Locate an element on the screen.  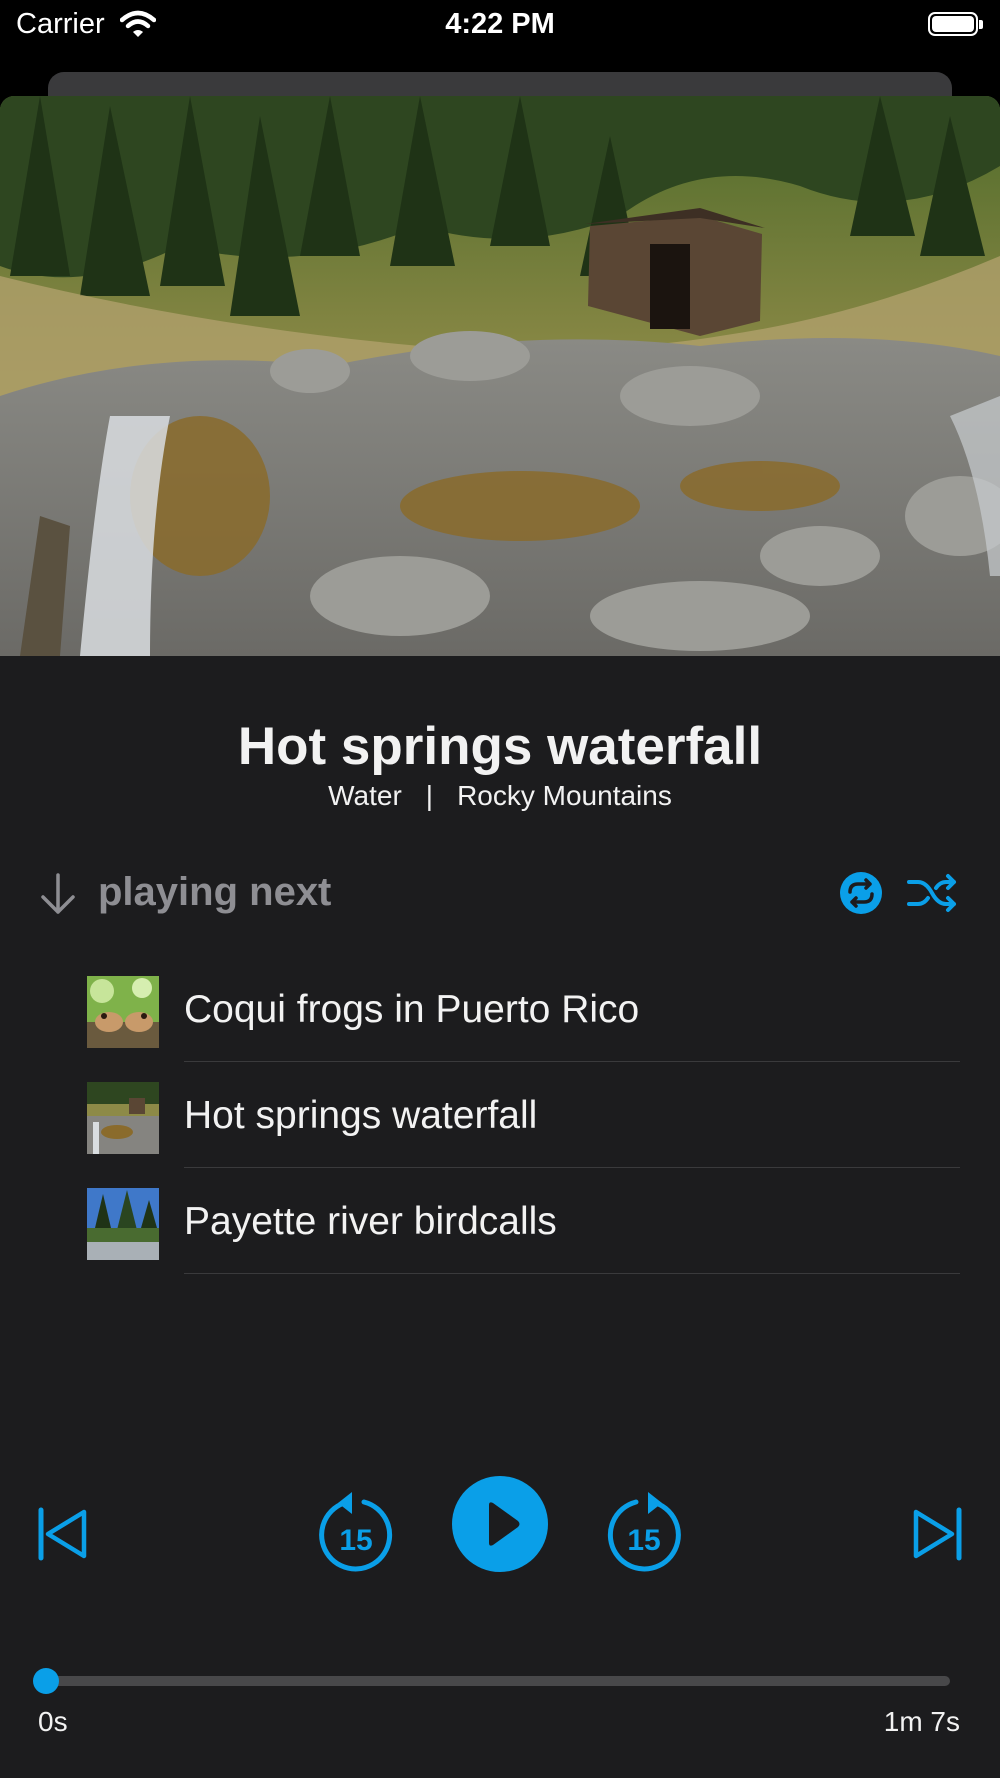
previous-track-button is located at coordinates (63, 1536).